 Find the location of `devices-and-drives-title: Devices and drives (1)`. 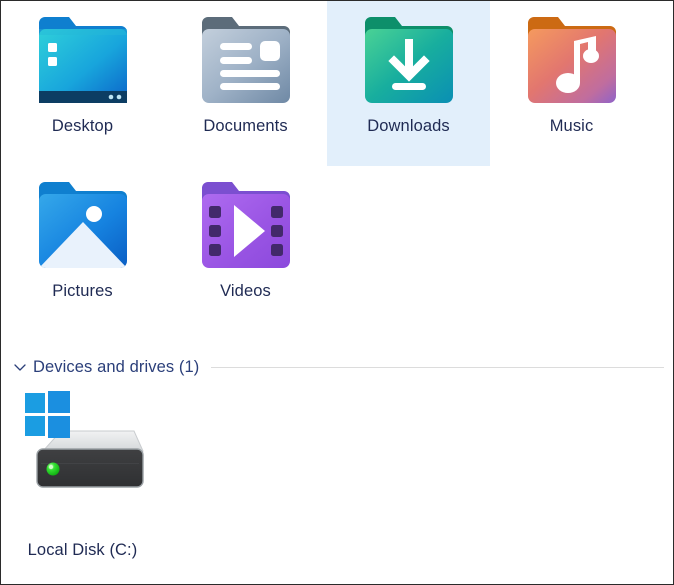

devices-and-drives-title: Devices and drives (1) is located at coordinates (116, 367).